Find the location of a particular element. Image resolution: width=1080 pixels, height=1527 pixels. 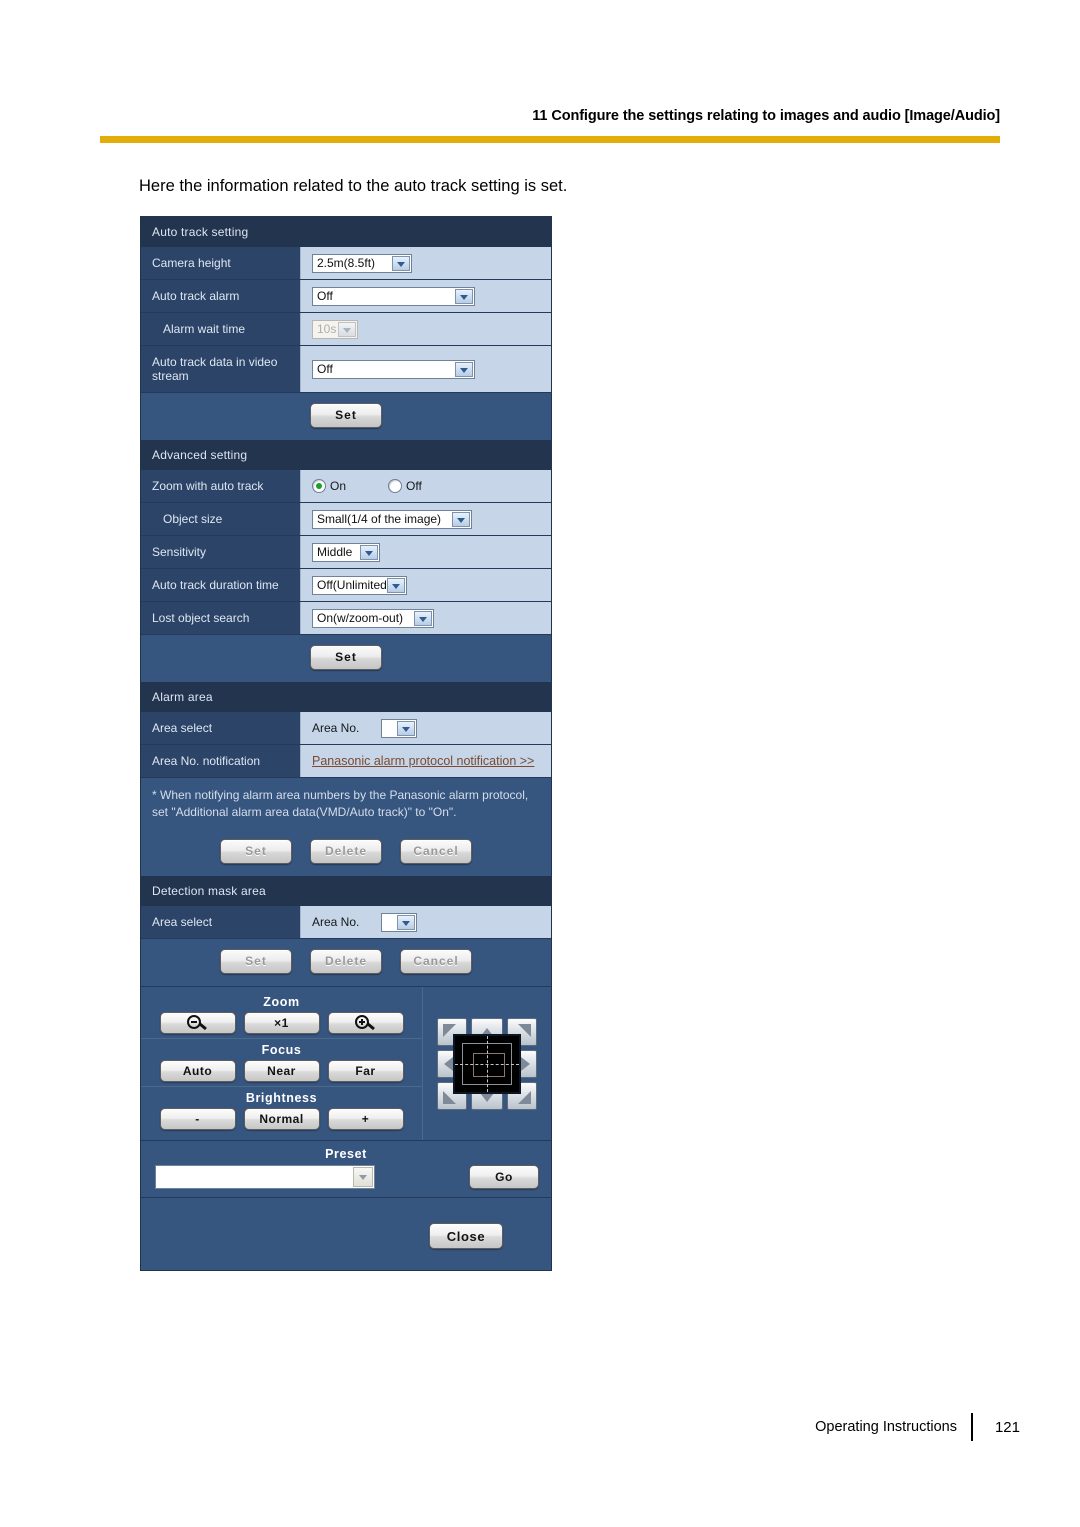

label-alarm-area-select: Area select is located at coordinates (221, 728).